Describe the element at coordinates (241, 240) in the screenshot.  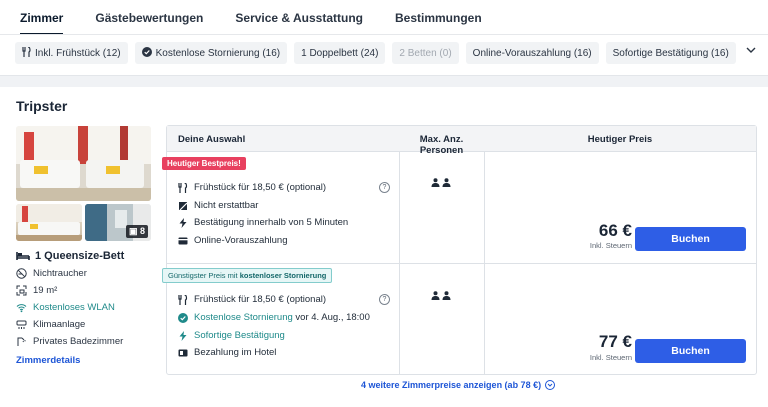
I see `offer-feature-label: Online-Vorauszahlung` at that location.